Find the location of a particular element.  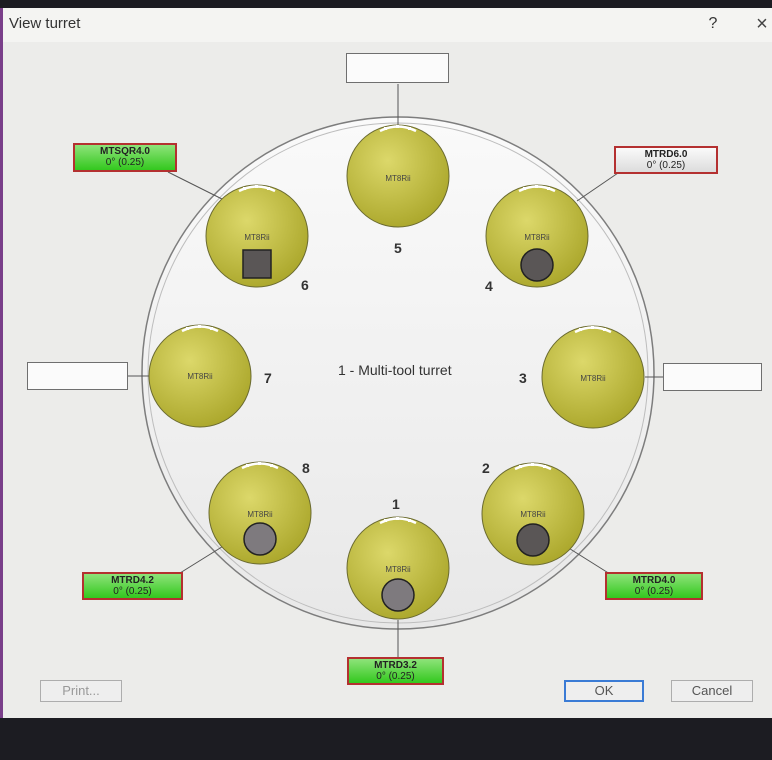

tool-label-station-8: MTRD4.2 0° (0.25) is located at coordinates (132, 586).